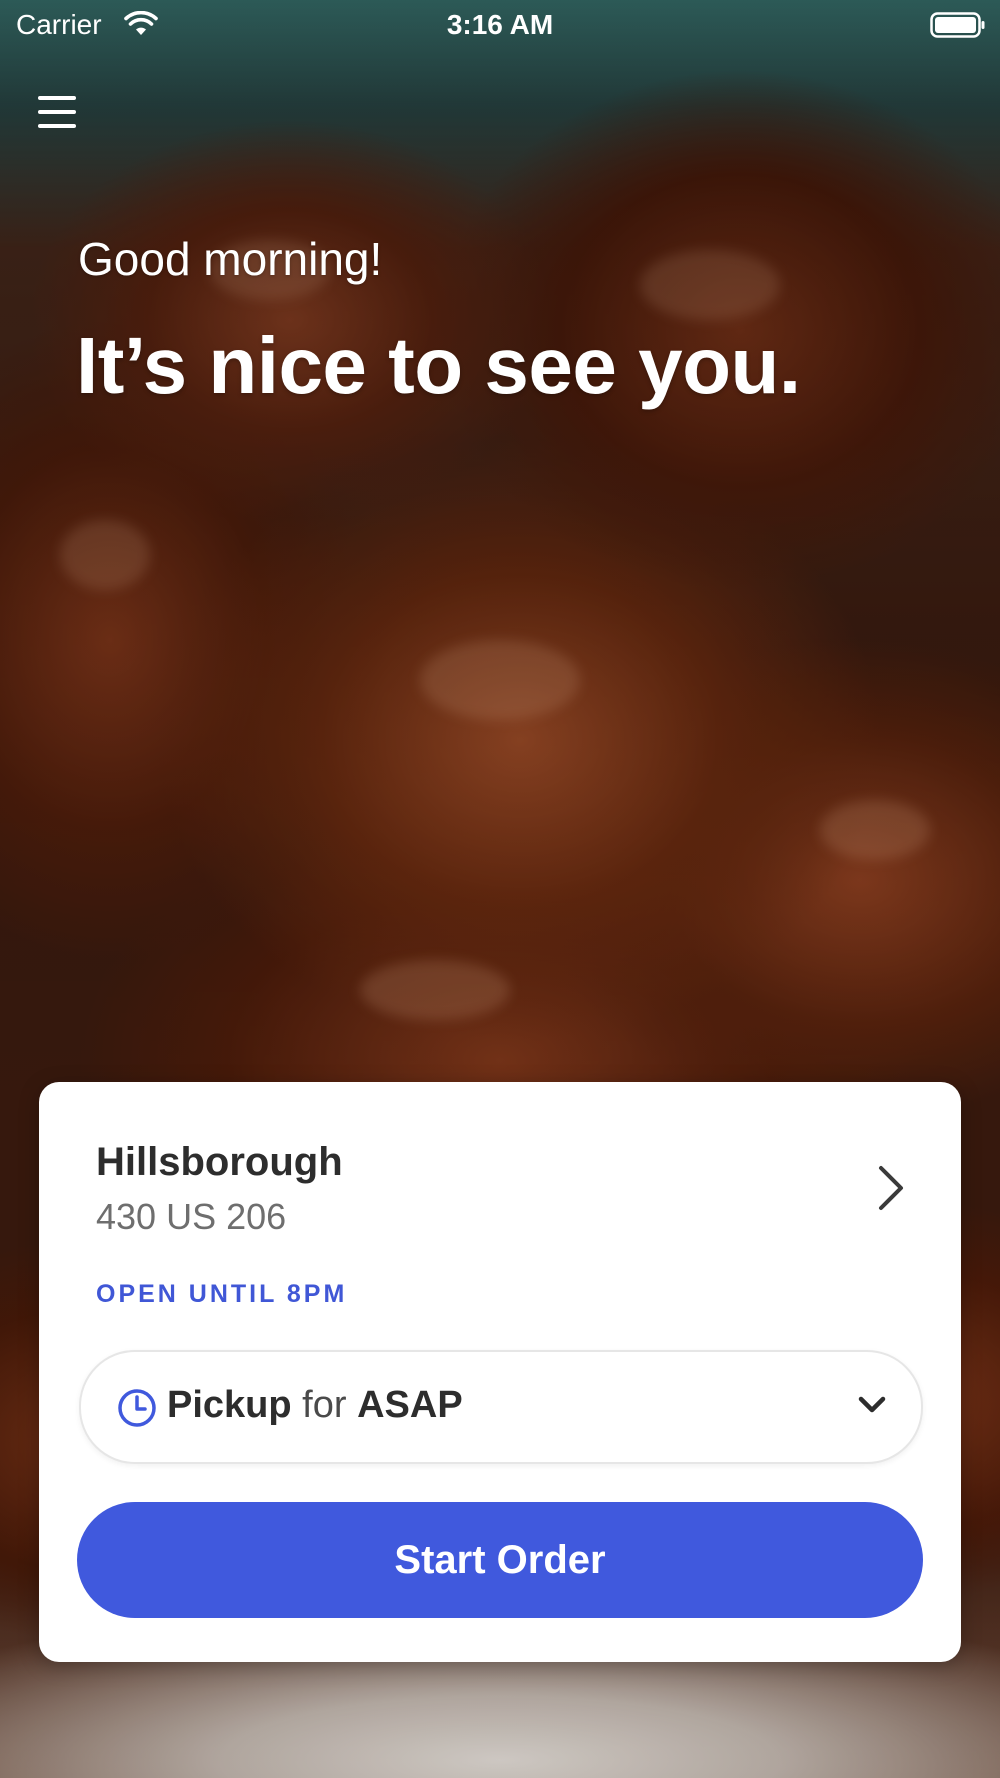 This screenshot has height=1778, width=1000. What do you see at coordinates (191, 1216) in the screenshot?
I see `store-address: 430 US 206` at bounding box center [191, 1216].